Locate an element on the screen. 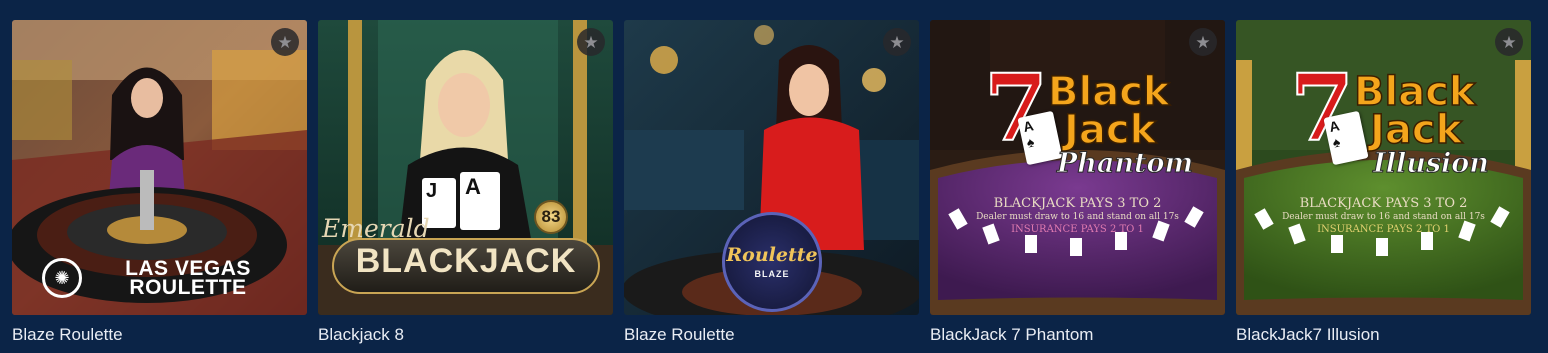 The width and height of the screenshot is (1548, 353). logo-text: Roulette is located at coordinates (772, 255).